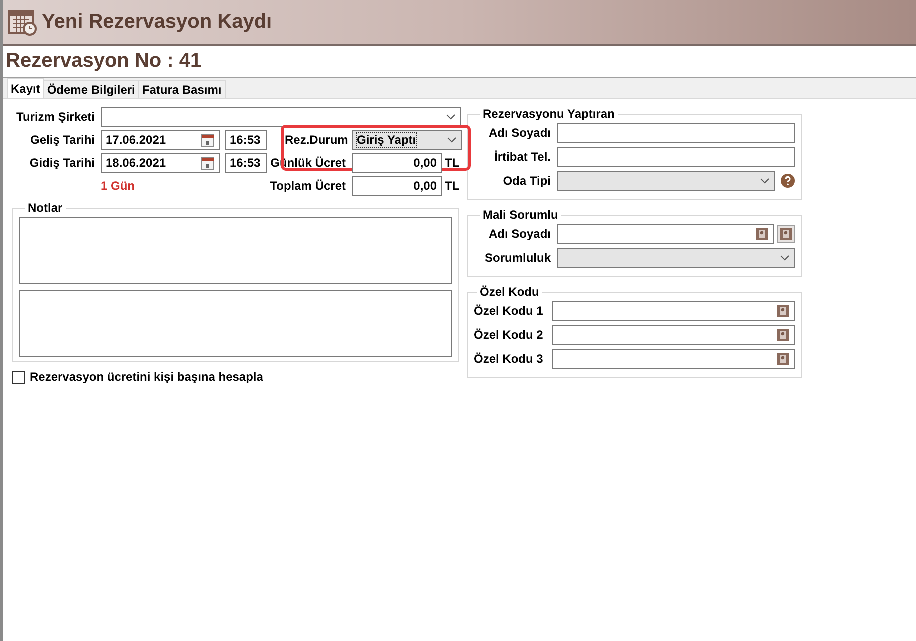 The image size is (916, 641). What do you see at coordinates (509, 311) in the screenshot?
I see `field-label: Özel Kodu 1` at bounding box center [509, 311].